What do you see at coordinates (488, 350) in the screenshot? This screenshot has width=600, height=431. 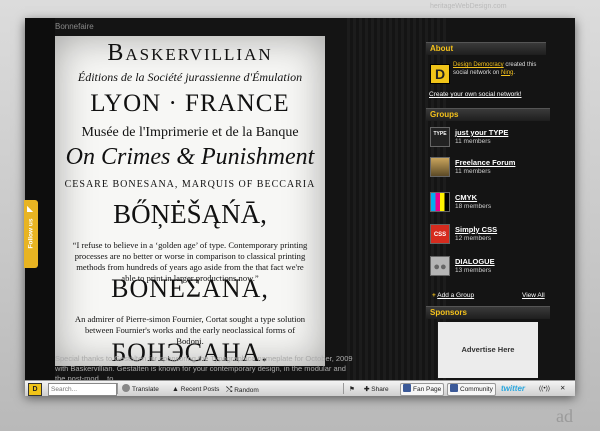 I see `advertise-here-box: Advertise Here` at bounding box center [488, 350].